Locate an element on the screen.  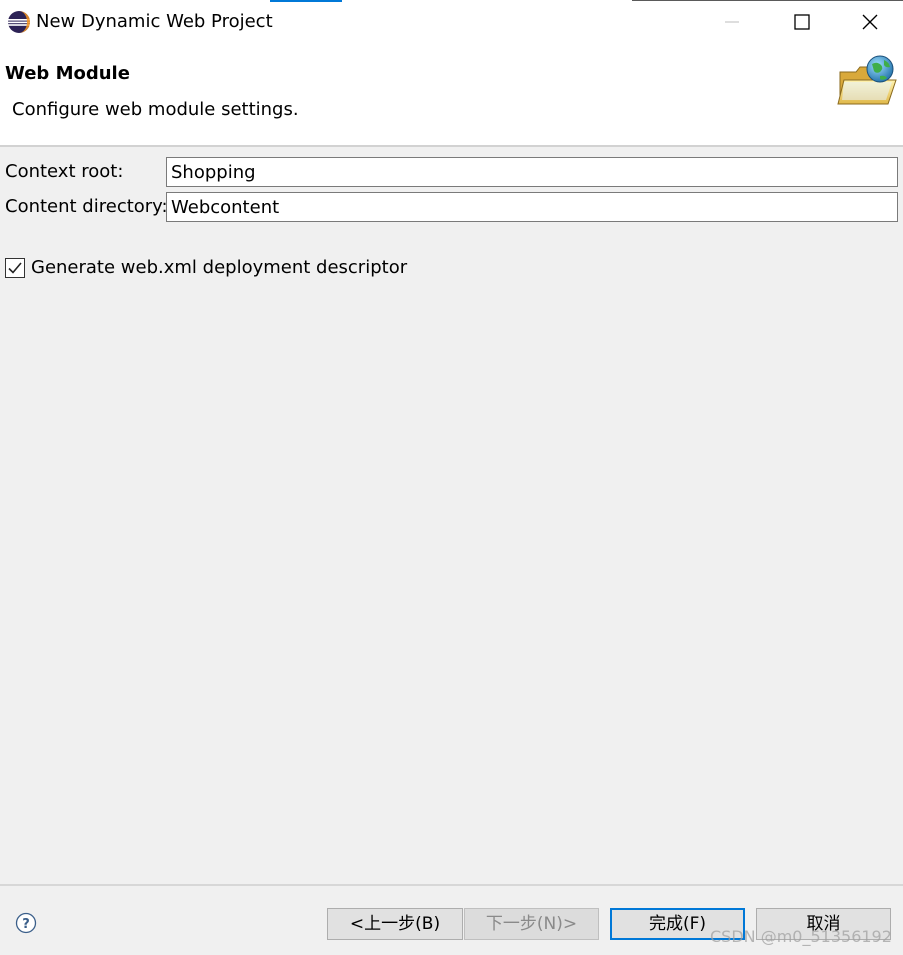
close-icon is located at coordinates (870, 22).